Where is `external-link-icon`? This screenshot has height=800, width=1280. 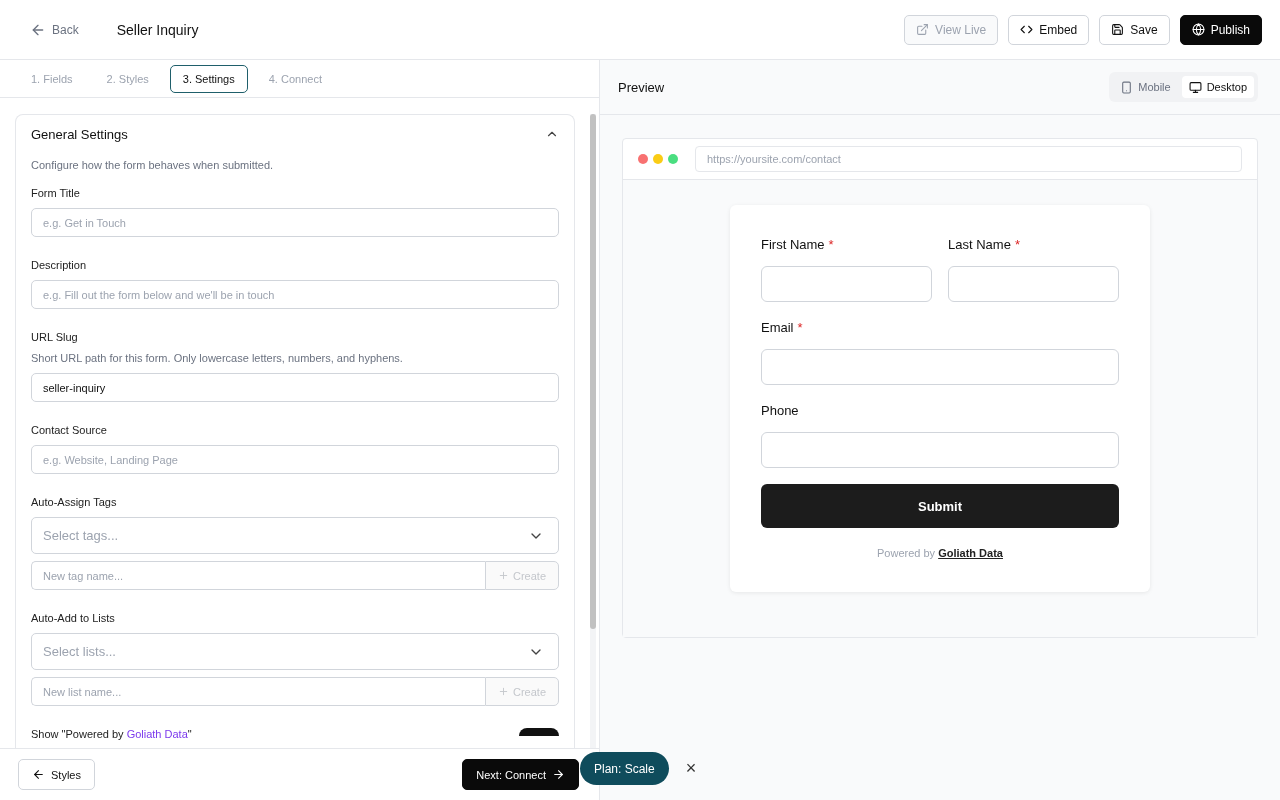 external-link-icon is located at coordinates (923, 29).